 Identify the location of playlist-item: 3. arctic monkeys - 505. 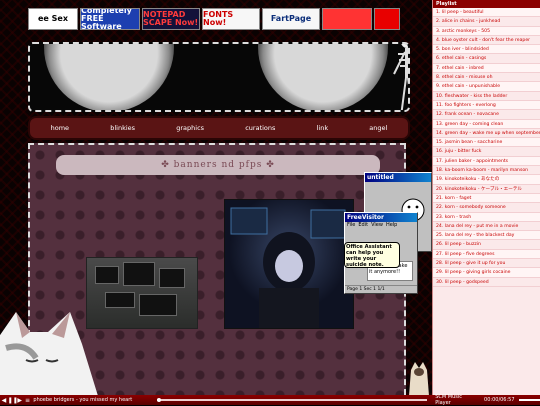
(486, 31).